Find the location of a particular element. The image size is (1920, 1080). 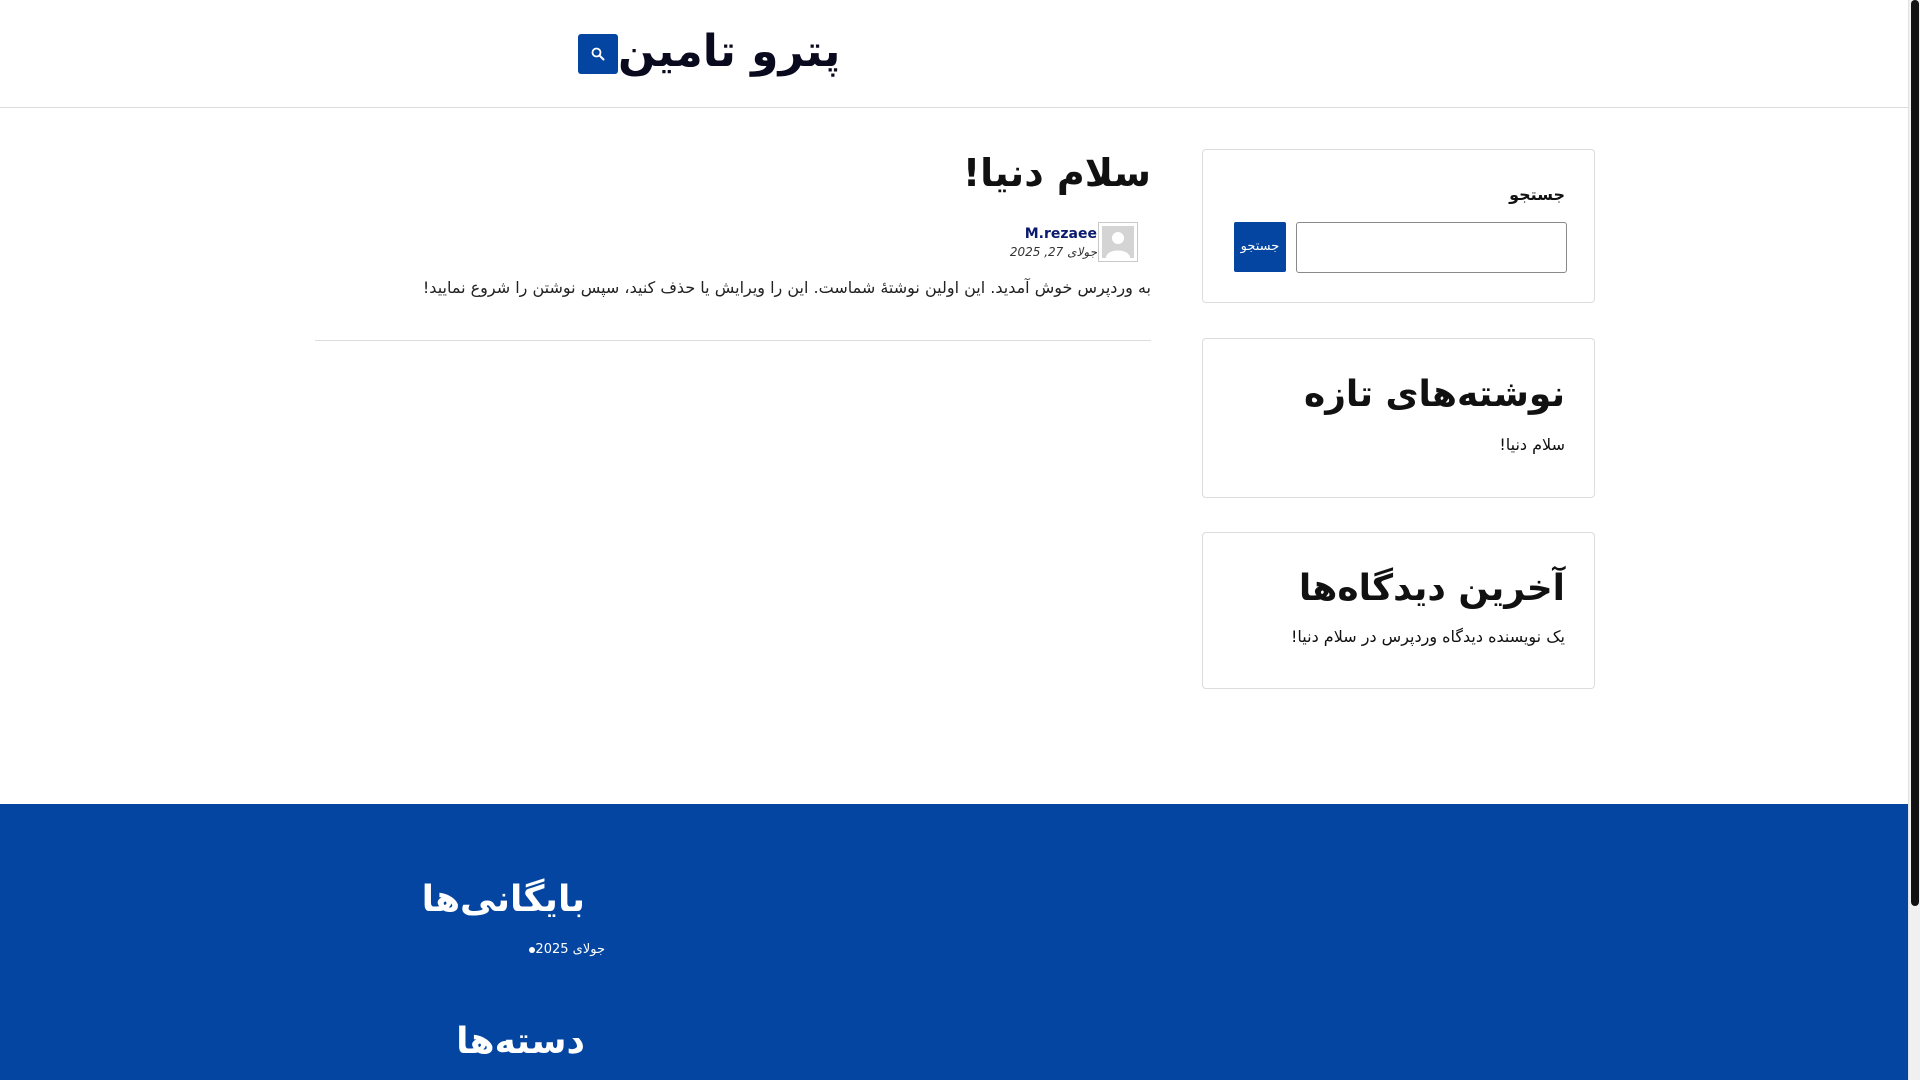

post-title: سلام دنیا! is located at coordinates (1057, 173).